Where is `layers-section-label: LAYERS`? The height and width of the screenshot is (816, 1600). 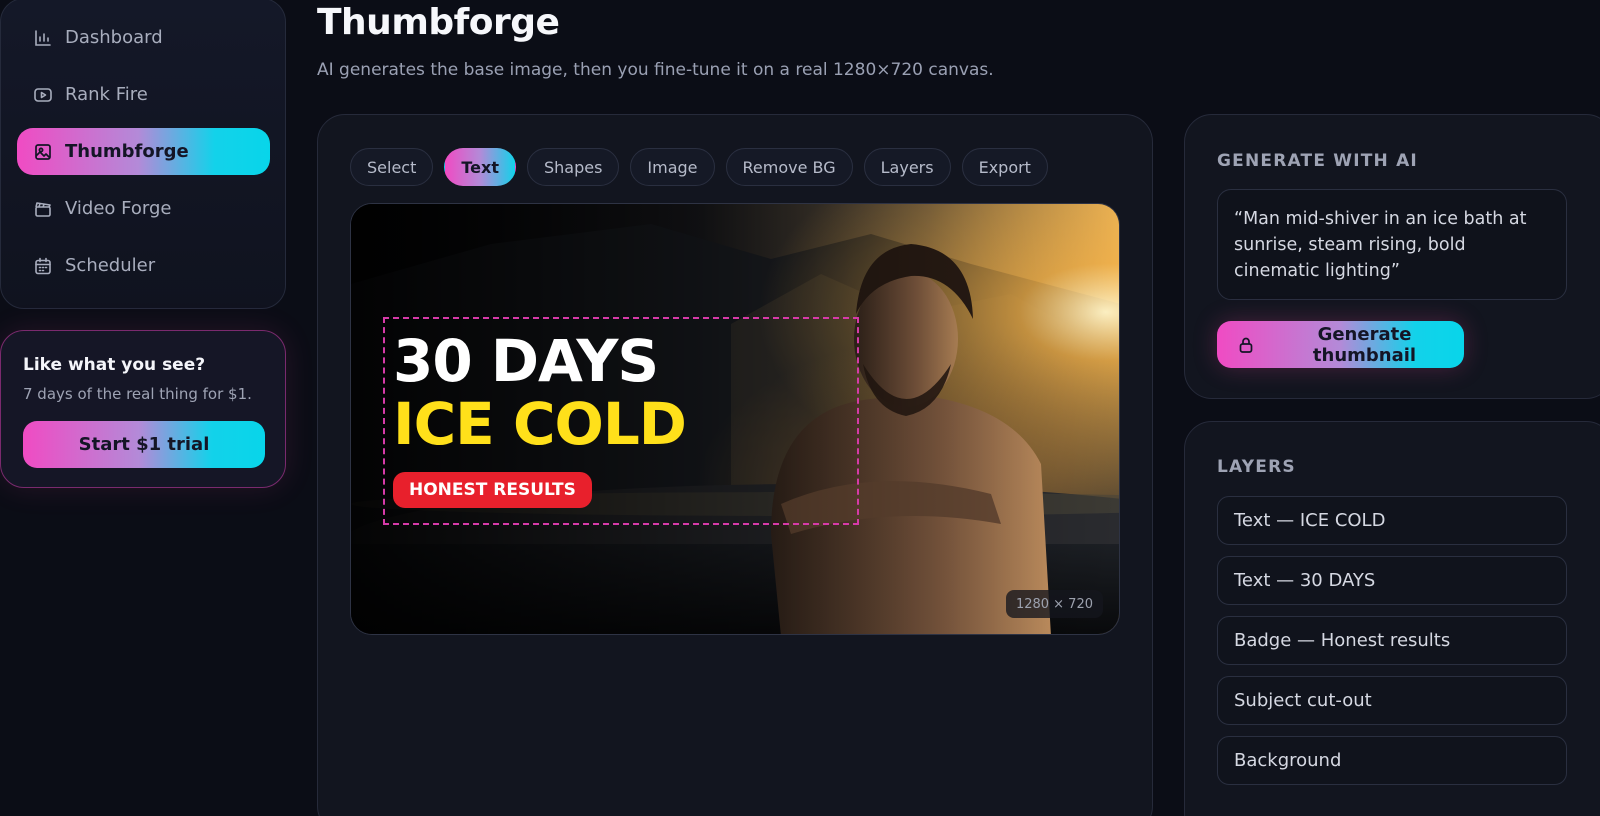
layers-section-label: LAYERS is located at coordinates (1256, 467).